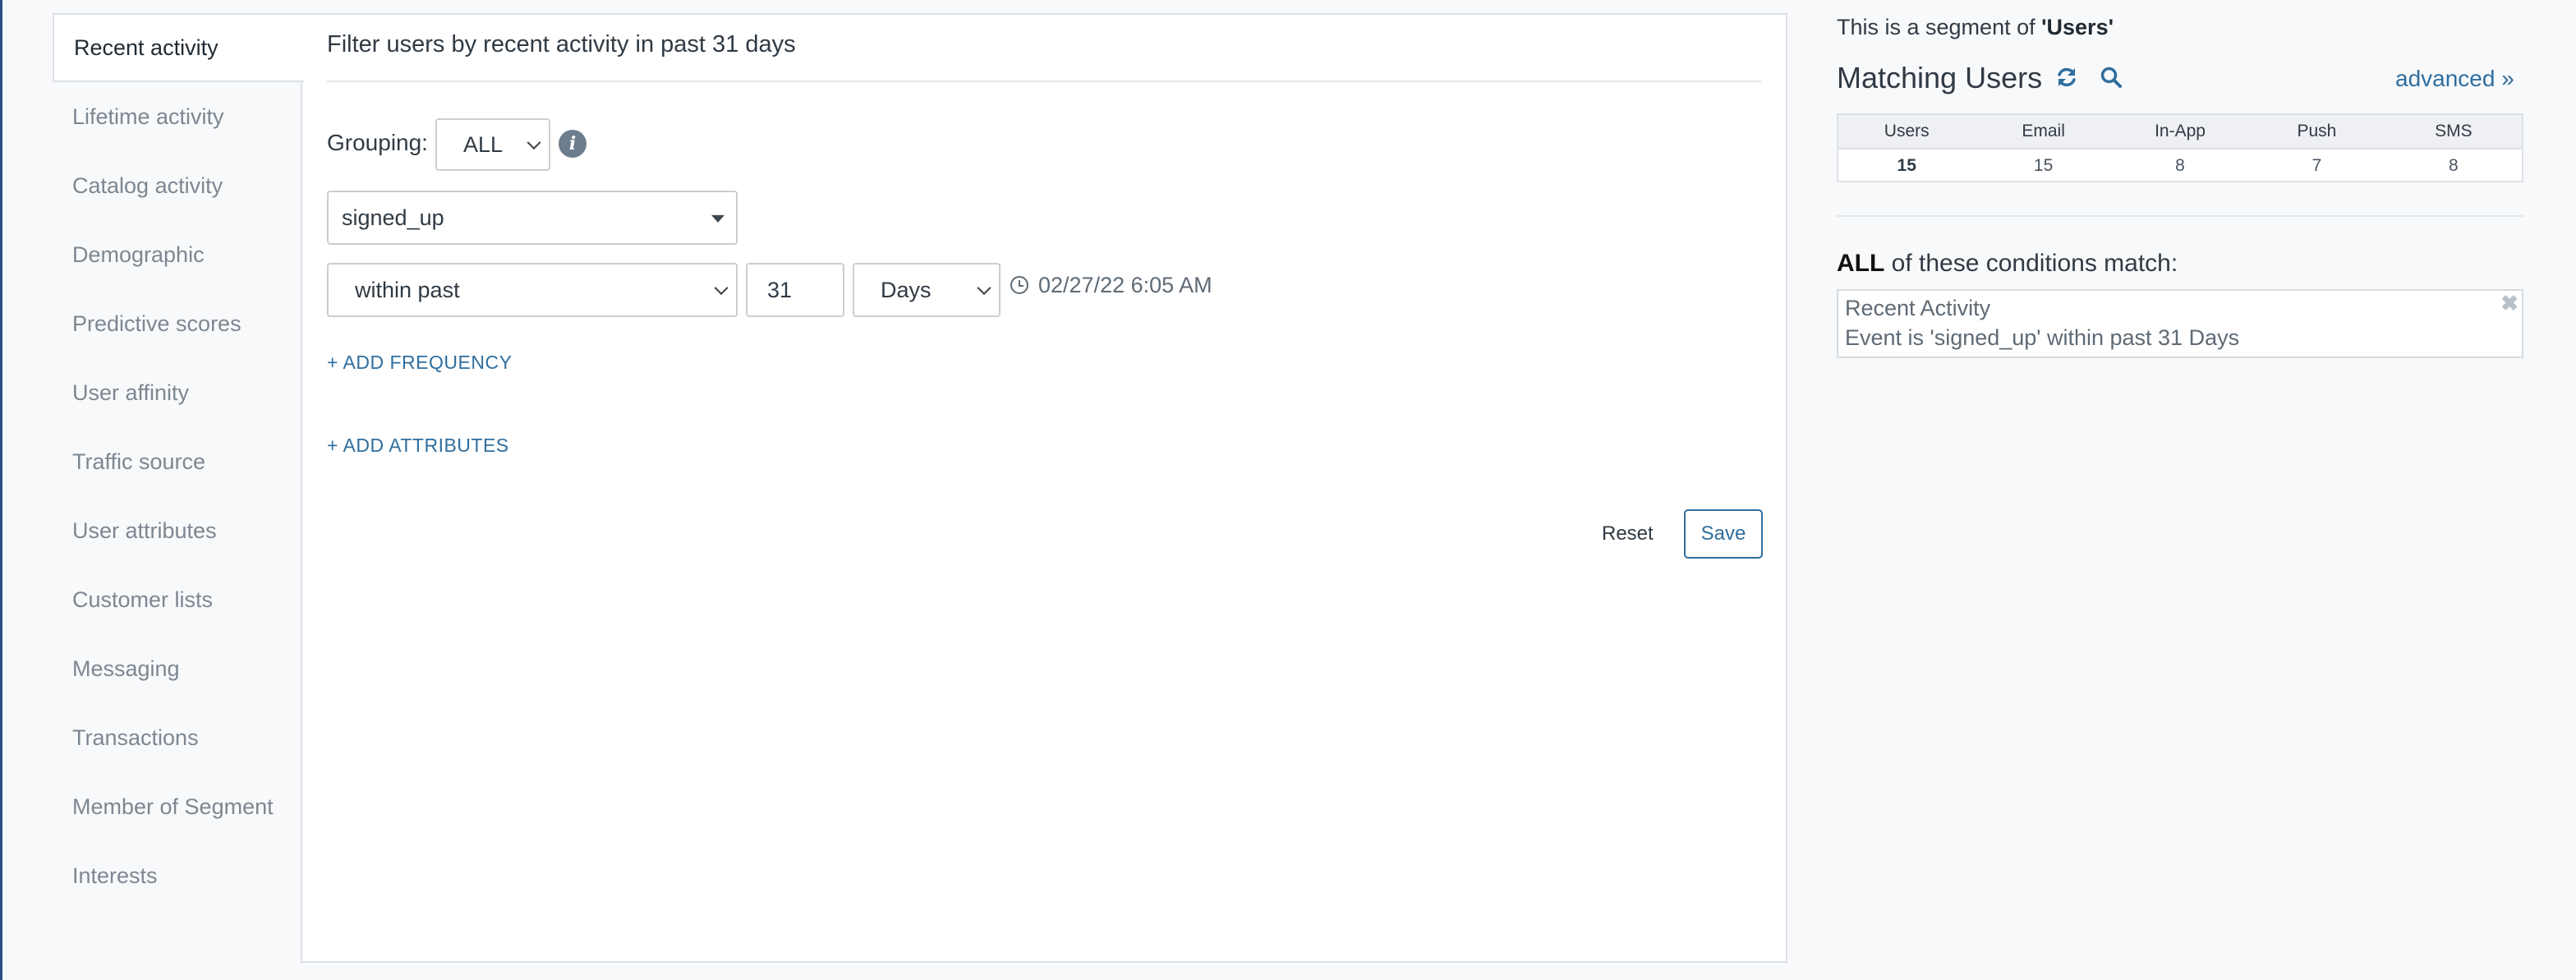 This screenshot has height=980, width=2576. What do you see at coordinates (178, 47) in the screenshot?
I see `tab-recent-activity: Recent activity` at bounding box center [178, 47].